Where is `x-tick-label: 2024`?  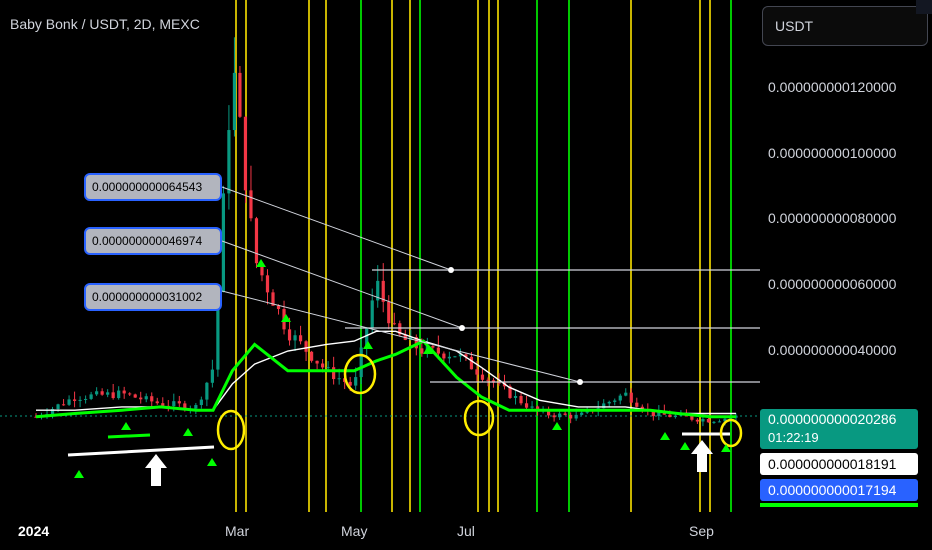 x-tick-label: 2024 is located at coordinates (34, 531).